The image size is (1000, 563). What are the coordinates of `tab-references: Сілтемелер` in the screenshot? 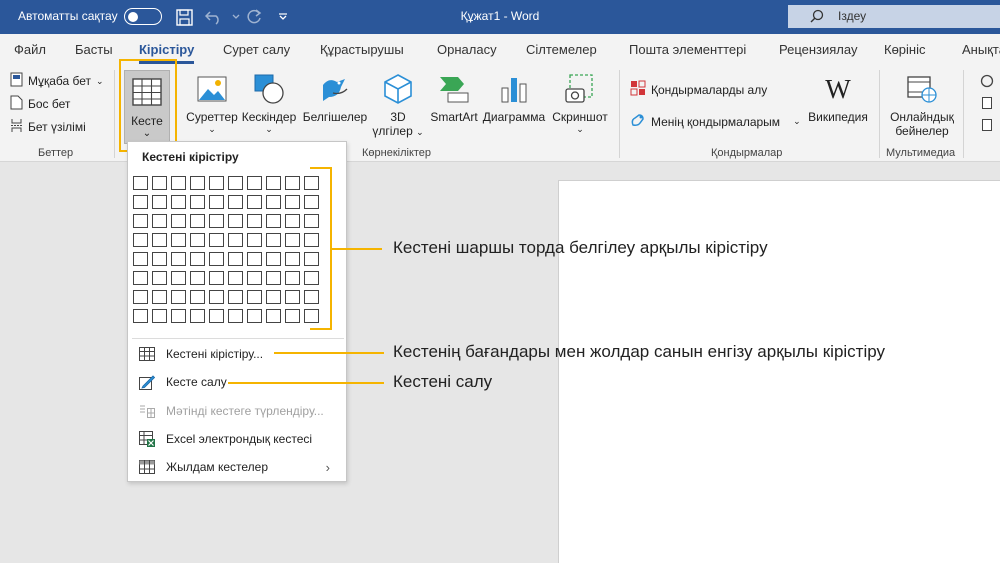 It's located at (561, 49).